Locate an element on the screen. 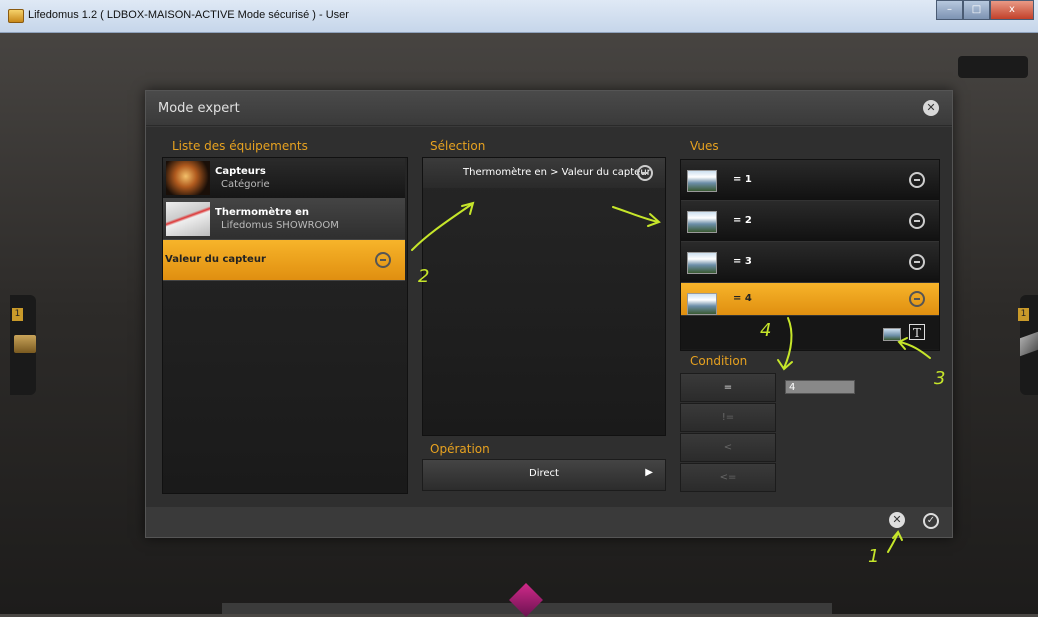  annotation-label-1: 1 is located at coordinates (873, 556).